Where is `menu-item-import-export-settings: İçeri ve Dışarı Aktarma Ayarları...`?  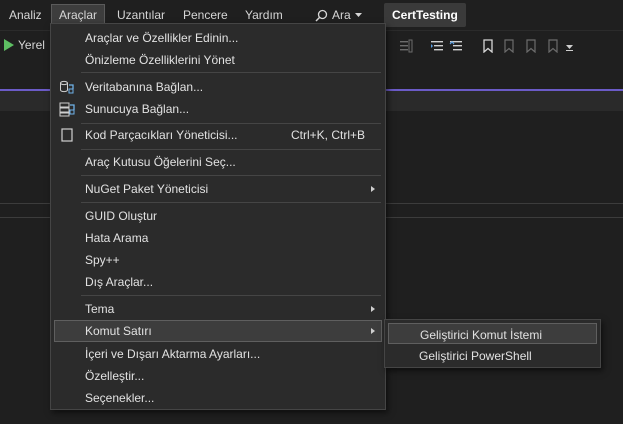 menu-item-import-export-settings: İçeri ve Dışarı Aktarma Ayarları... is located at coordinates (218, 354).